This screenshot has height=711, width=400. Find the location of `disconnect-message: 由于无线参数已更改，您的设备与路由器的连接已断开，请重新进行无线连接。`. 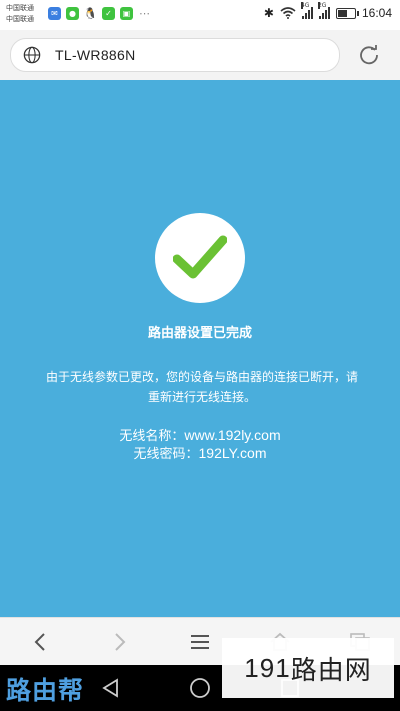

disconnect-message: 由于无线参数已更改，您的设备与路由器的连接已断开，请重新进行无线连接。 is located at coordinates (202, 387).